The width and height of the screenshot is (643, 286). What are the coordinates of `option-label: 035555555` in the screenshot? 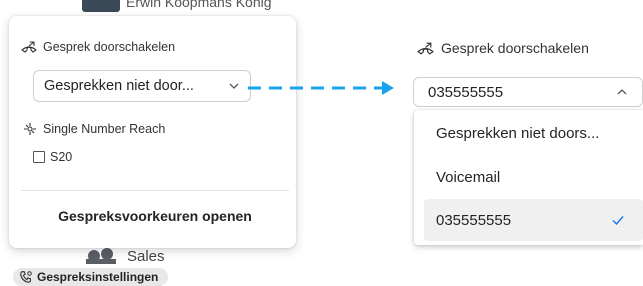 It's located at (474, 220).